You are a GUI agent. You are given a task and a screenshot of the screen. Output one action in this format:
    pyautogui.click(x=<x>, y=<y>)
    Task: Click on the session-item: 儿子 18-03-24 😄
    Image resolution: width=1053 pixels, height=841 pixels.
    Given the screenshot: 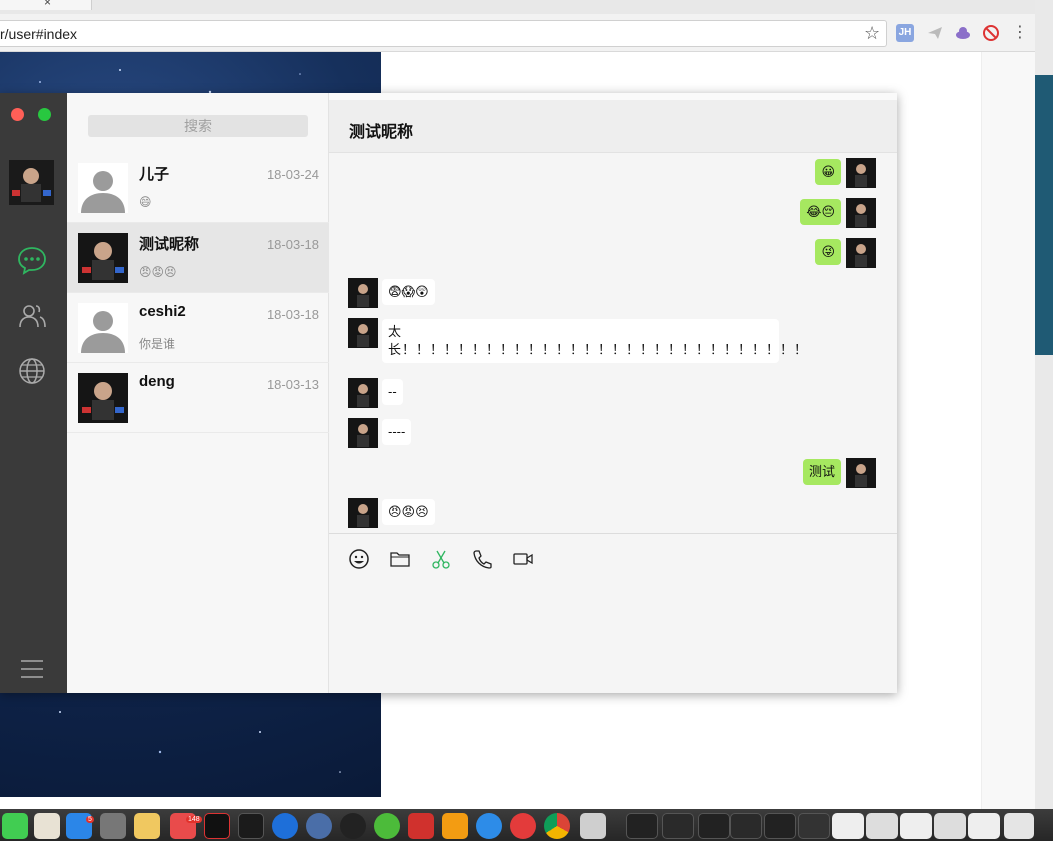 What is the action you would take?
    pyautogui.click(x=198, y=188)
    